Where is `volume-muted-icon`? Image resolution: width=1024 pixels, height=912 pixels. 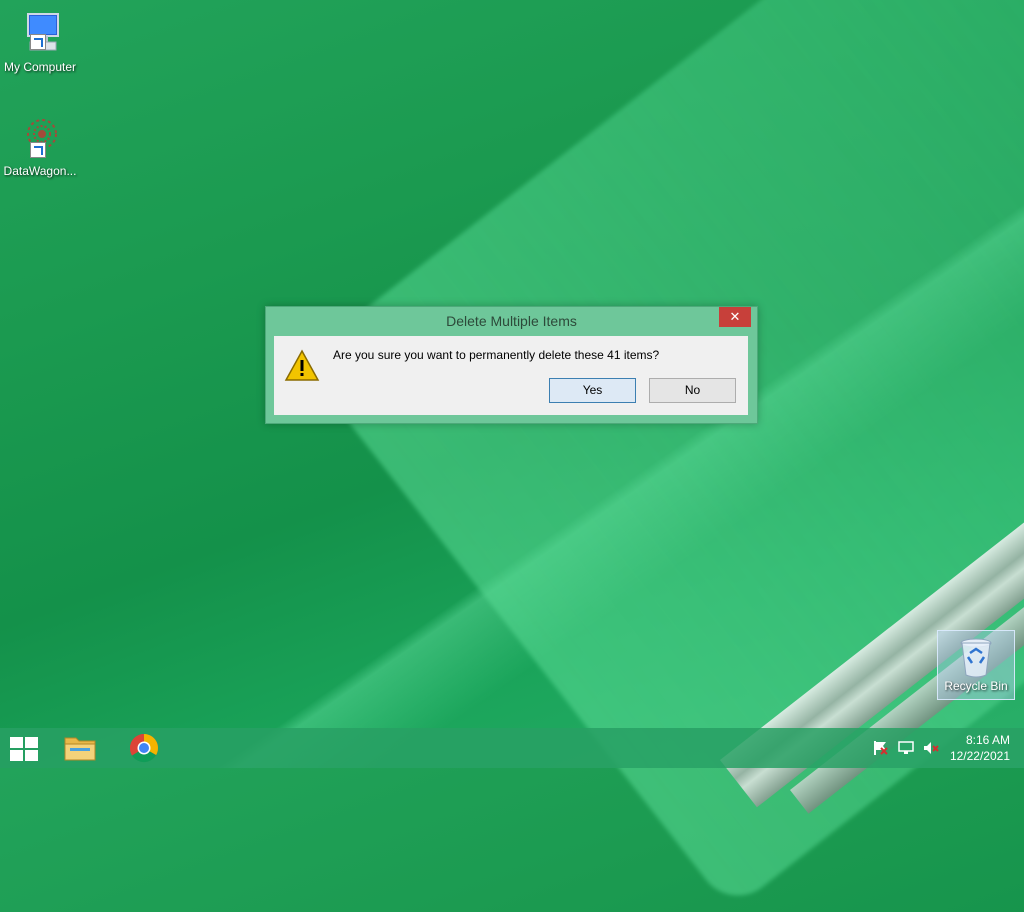
volume-muted-icon is located at coordinates (931, 760).